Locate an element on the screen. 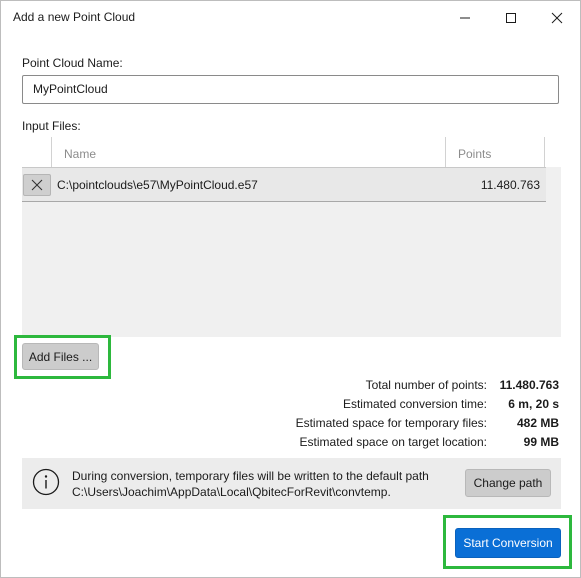  point-cloud-name-input: MyPointCloud is located at coordinates (290, 89).